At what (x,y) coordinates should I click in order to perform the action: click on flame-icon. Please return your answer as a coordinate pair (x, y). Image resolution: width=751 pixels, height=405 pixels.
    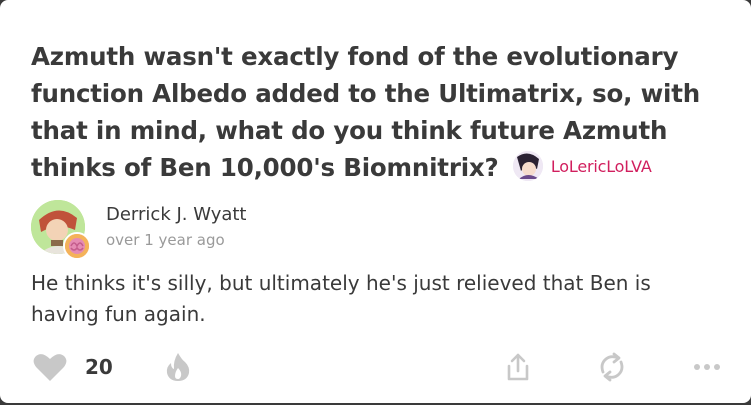
    Looking at the image, I should click on (178, 367).